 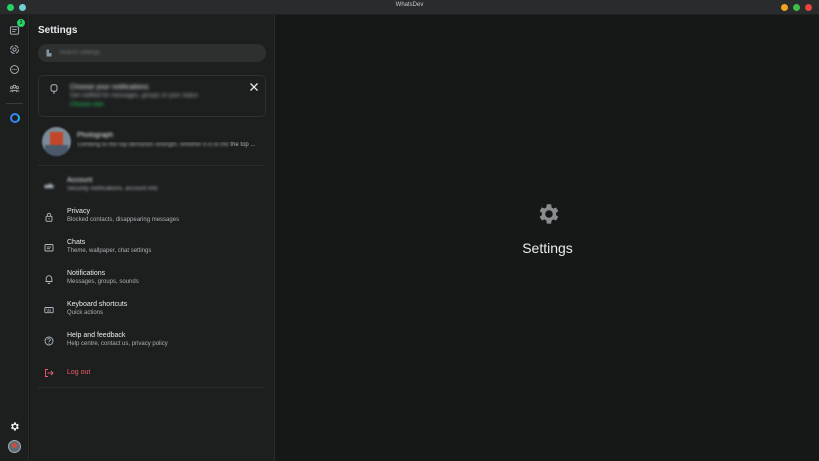 What do you see at coordinates (14, 103) in the screenshot?
I see `rail-divider` at bounding box center [14, 103].